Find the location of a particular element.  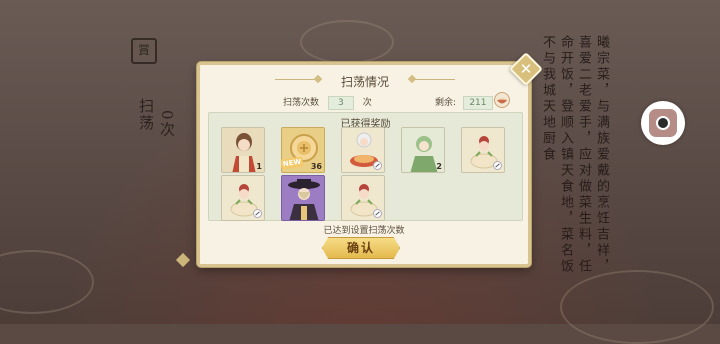

reward-item-dish-chef is located at coordinates (363, 150).